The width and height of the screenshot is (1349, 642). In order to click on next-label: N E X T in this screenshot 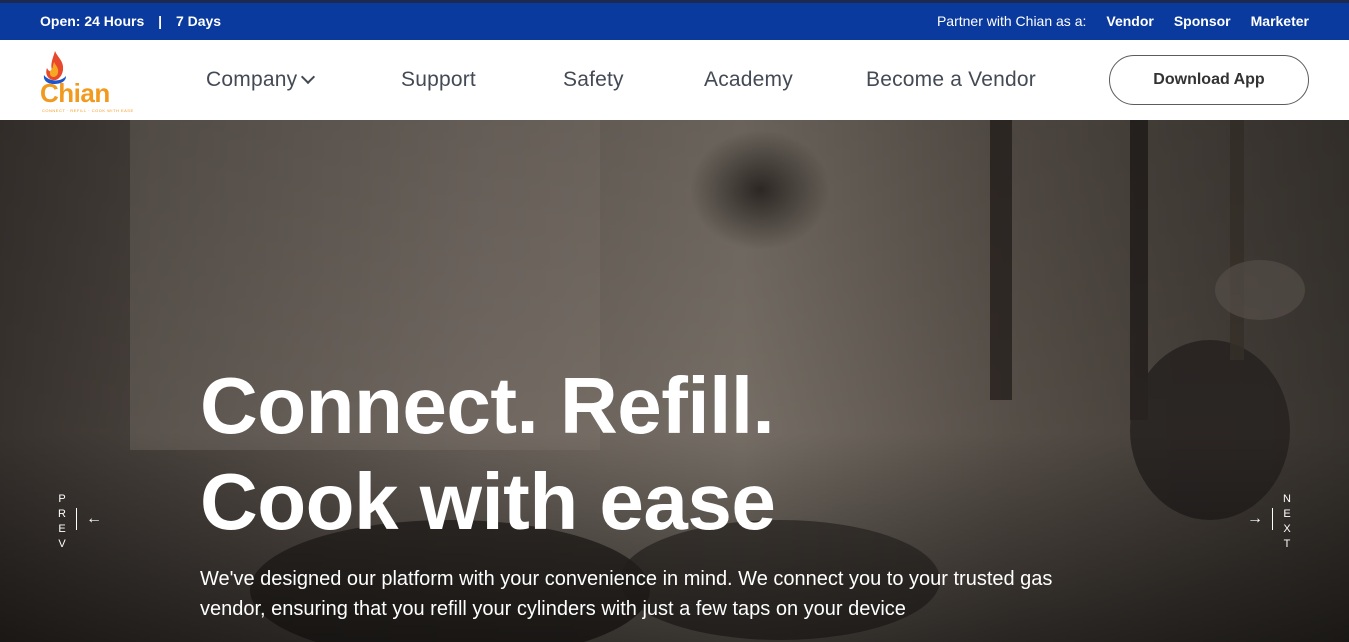, I will do `click(1287, 522)`.